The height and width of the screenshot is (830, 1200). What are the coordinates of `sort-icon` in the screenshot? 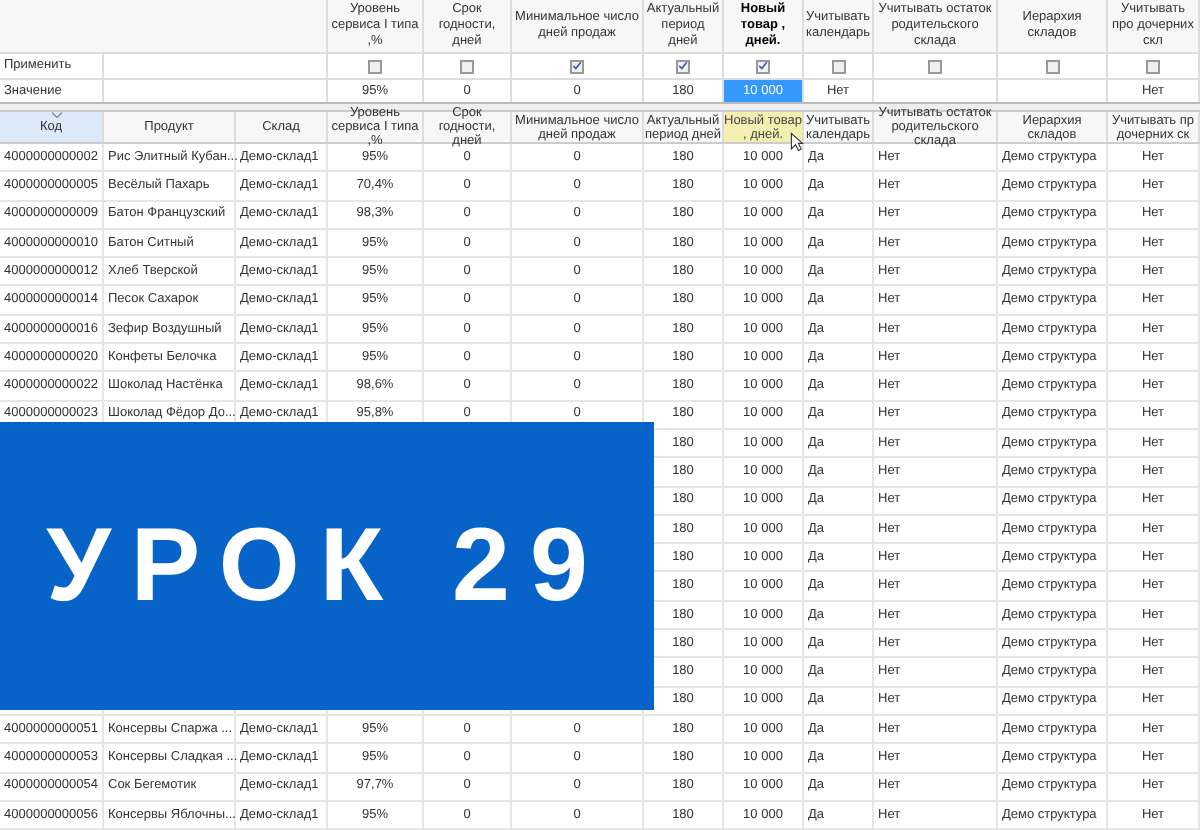 It's located at (56, 115).